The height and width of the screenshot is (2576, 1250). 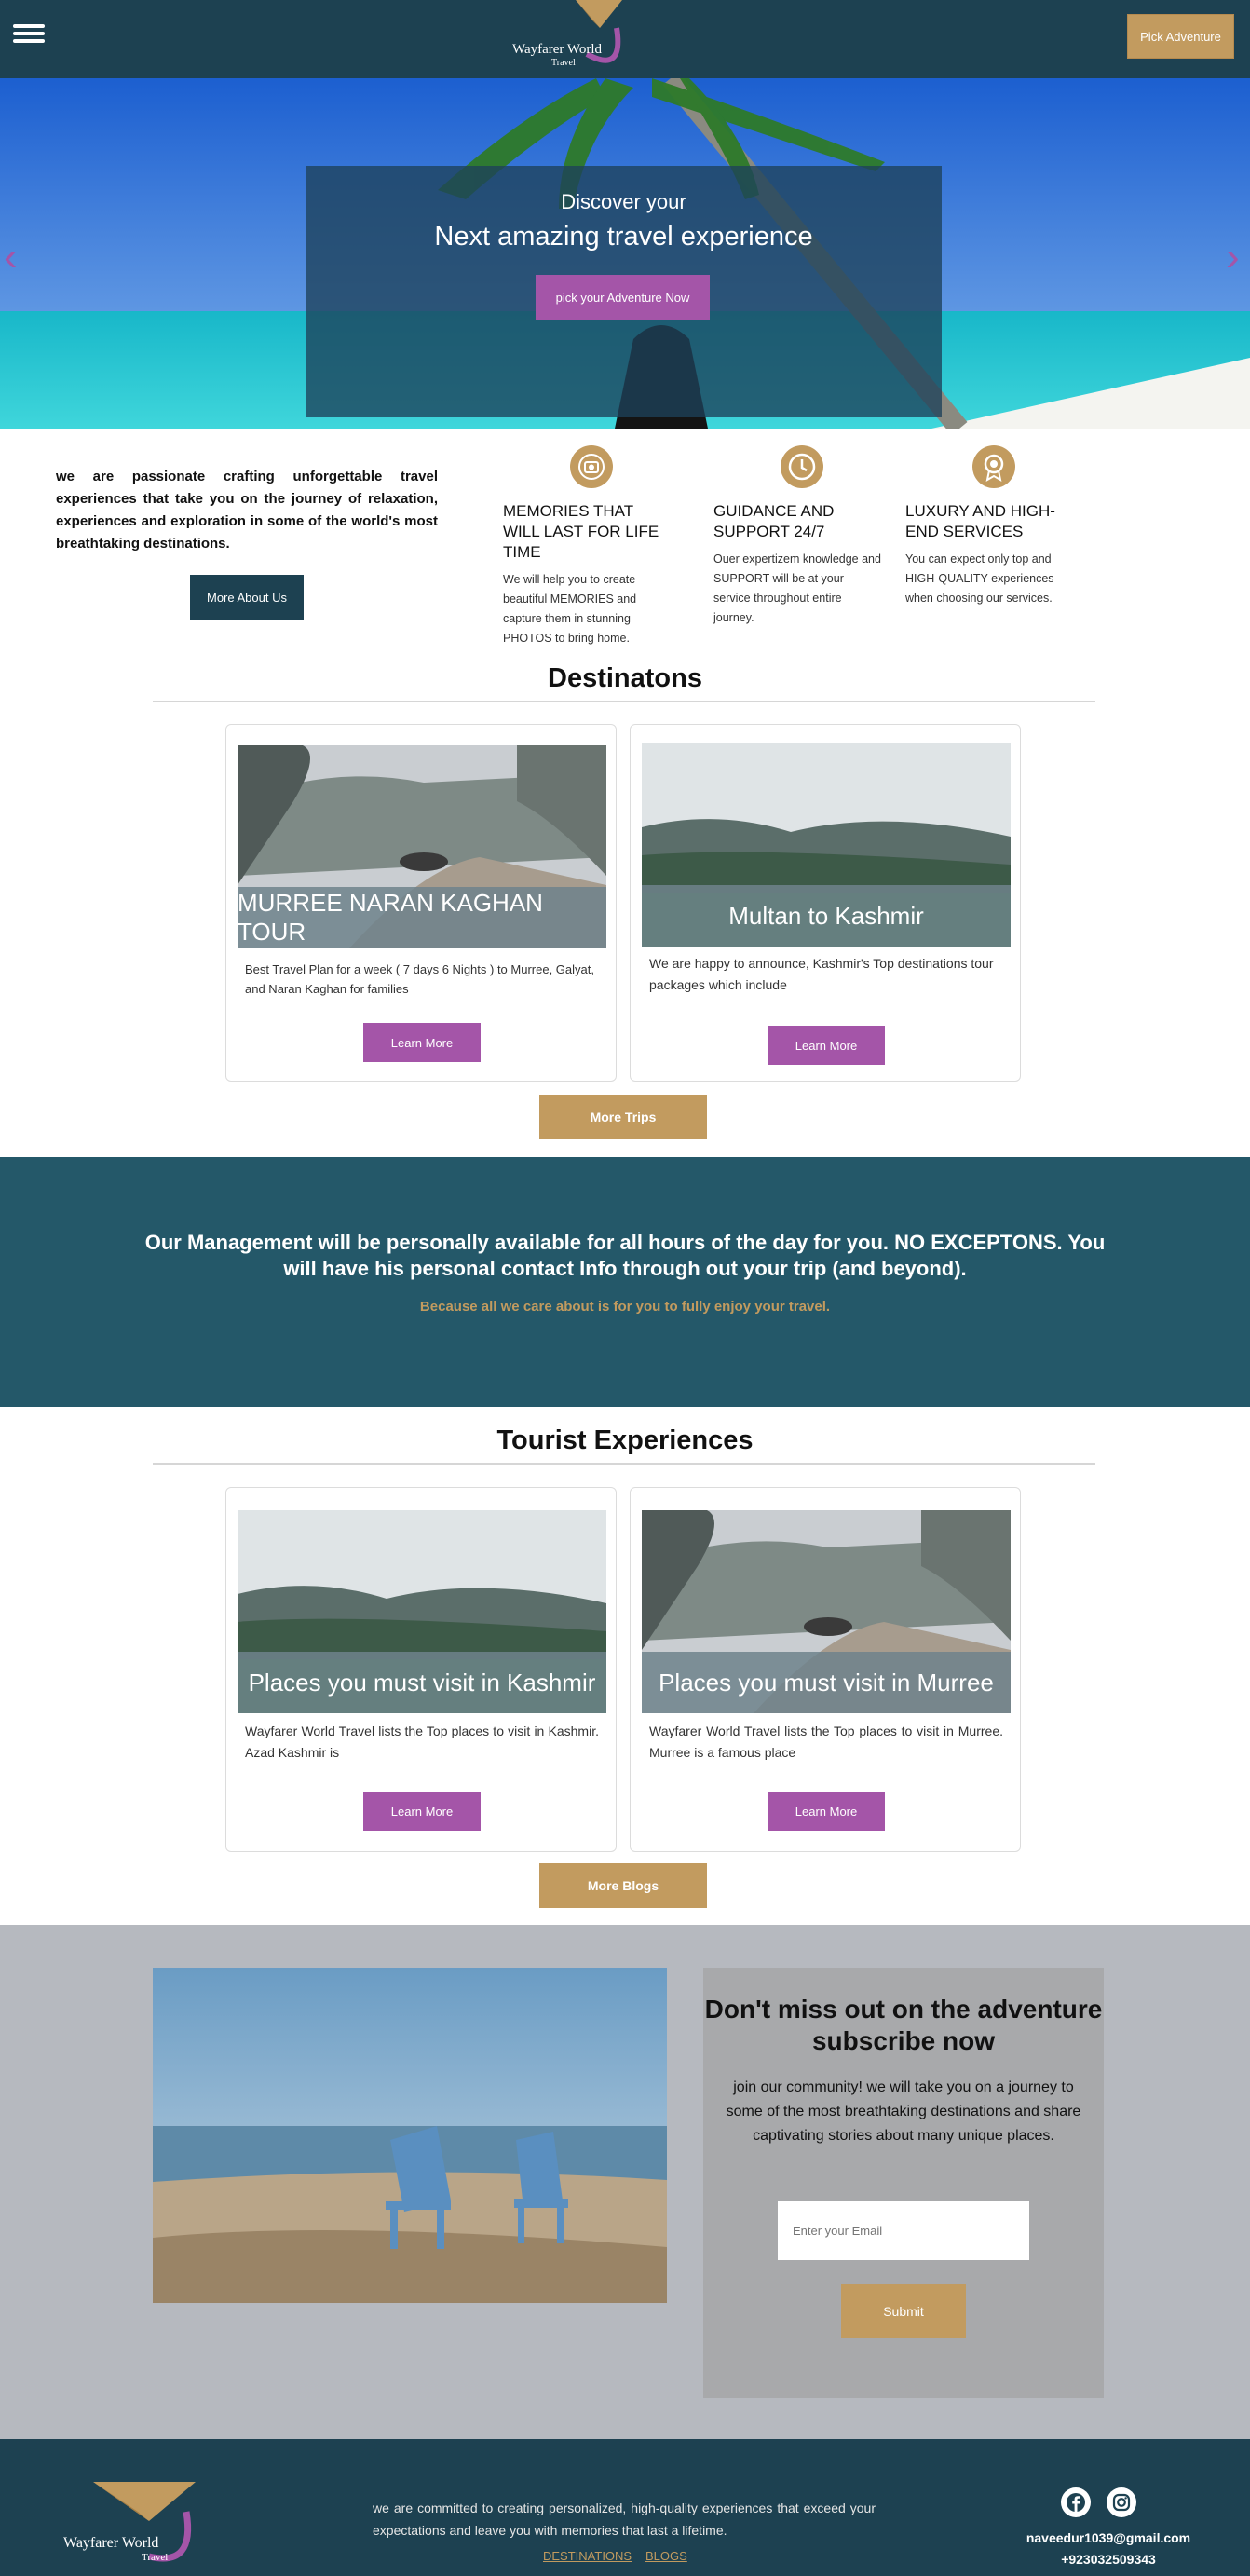 What do you see at coordinates (624, 201) in the screenshot?
I see `hero-subtitle: Discover your` at bounding box center [624, 201].